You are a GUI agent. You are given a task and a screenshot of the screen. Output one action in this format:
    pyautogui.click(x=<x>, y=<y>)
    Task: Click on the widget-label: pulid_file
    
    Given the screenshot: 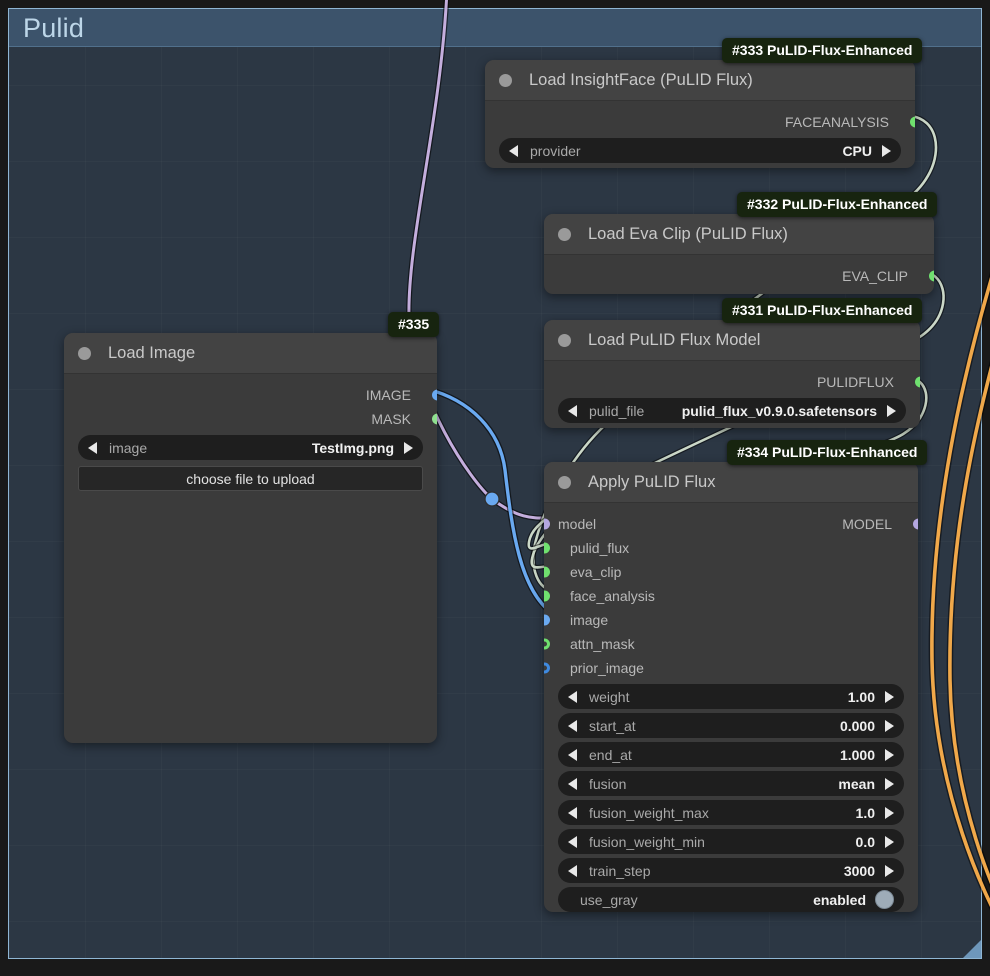 What is the action you would take?
    pyautogui.click(x=617, y=410)
    